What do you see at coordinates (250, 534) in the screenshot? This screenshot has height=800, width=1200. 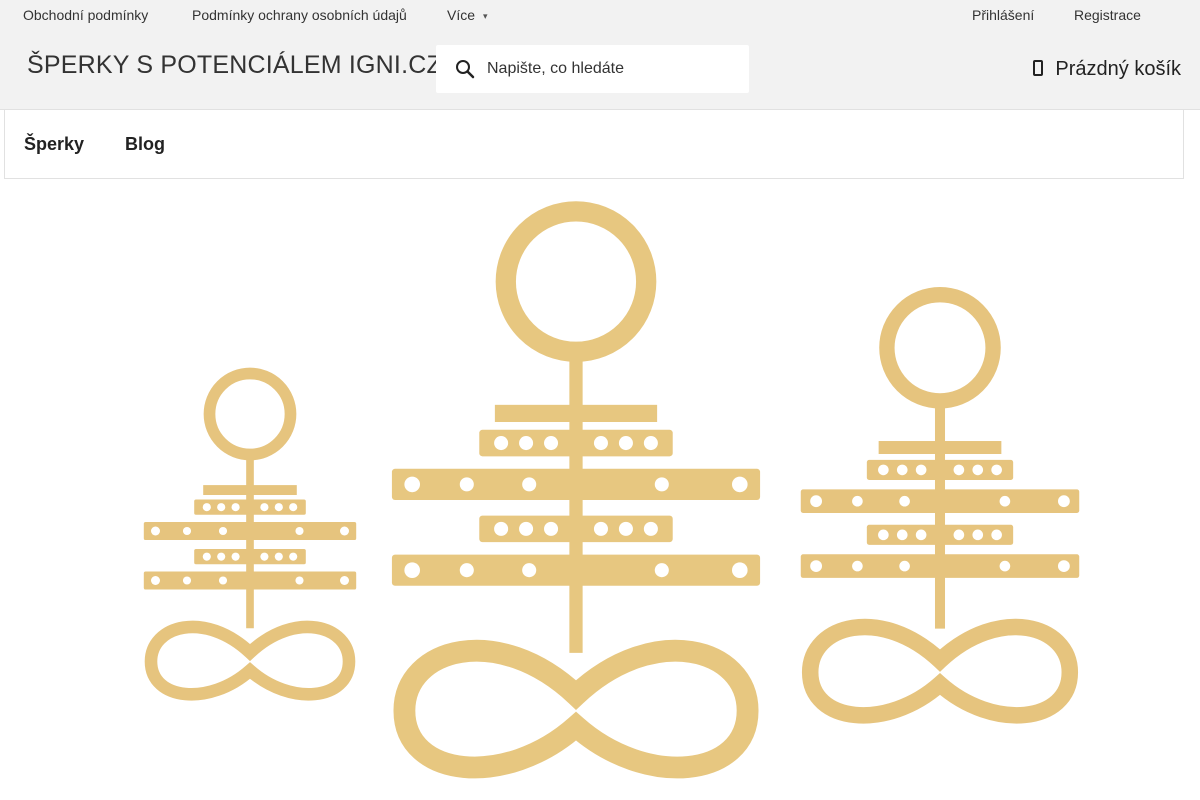 I see `pendant-small` at bounding box center [250, 534].